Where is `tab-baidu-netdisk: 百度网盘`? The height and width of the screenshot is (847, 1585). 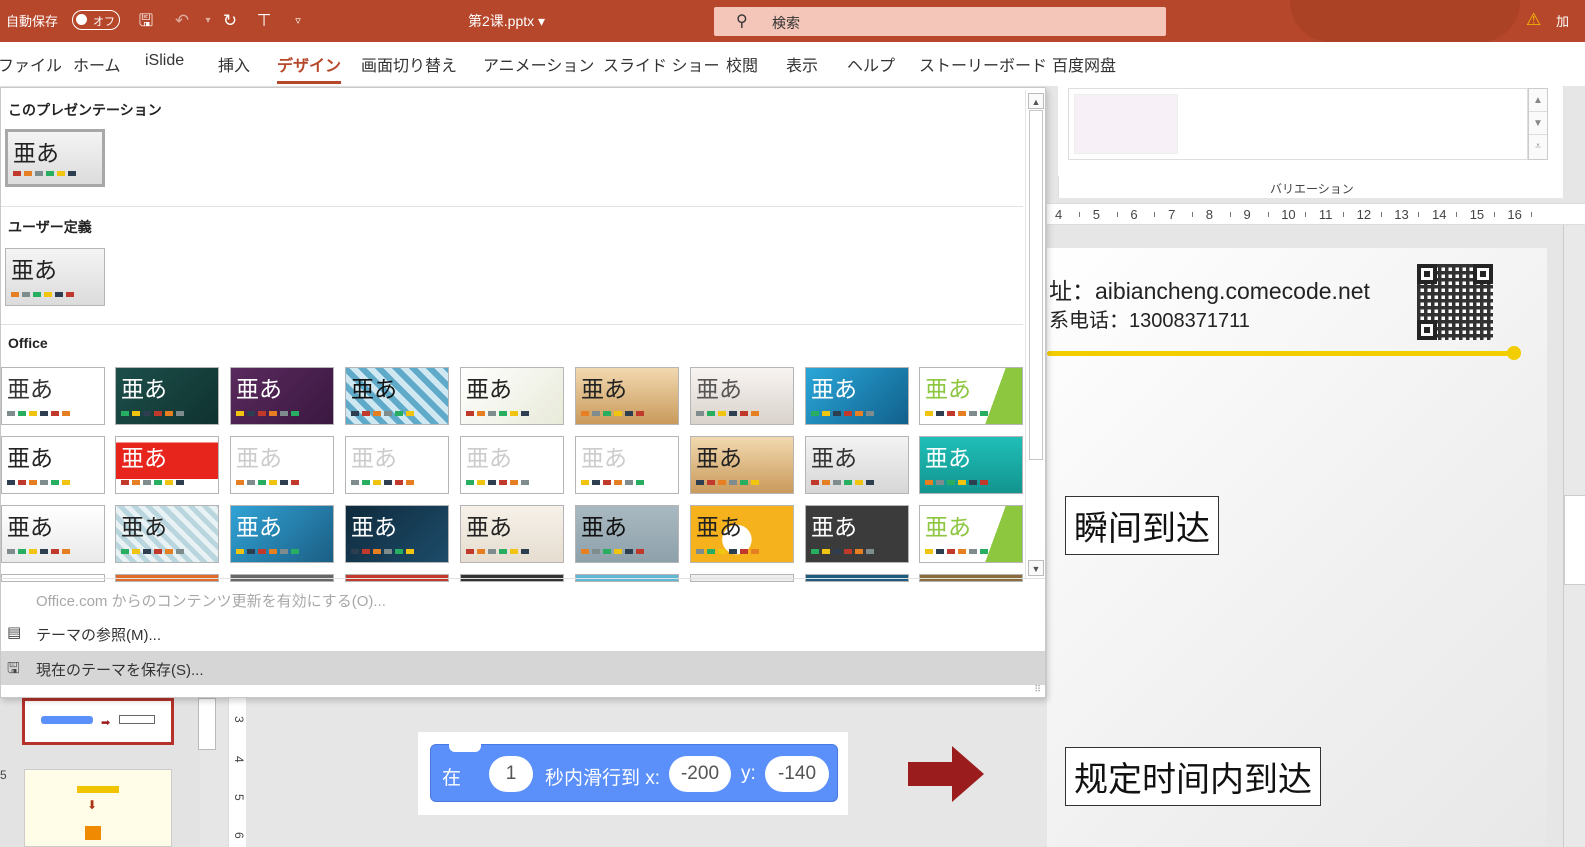 tab-baidu-netdisk: 百度网盘 is located at coordinates (1084, 64).